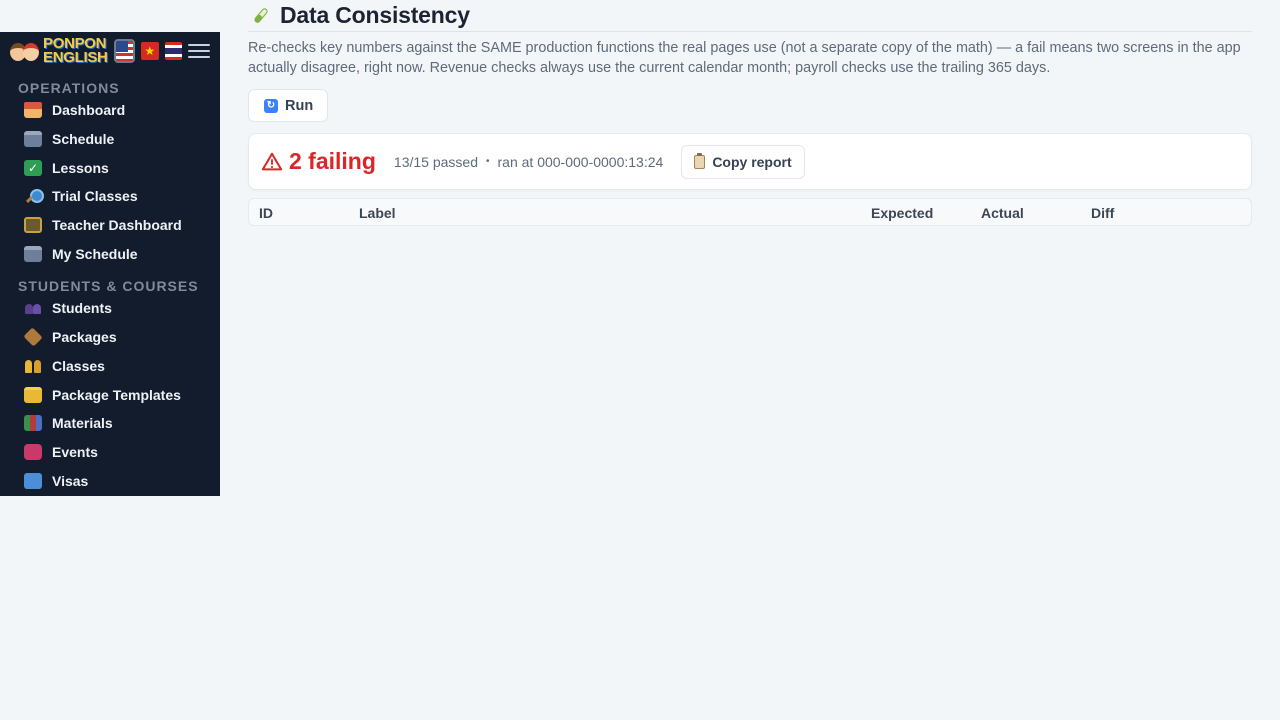  I want to click on sidebar-item-teacher-dashboard: Teacher Dashboard, so click(110, 225).